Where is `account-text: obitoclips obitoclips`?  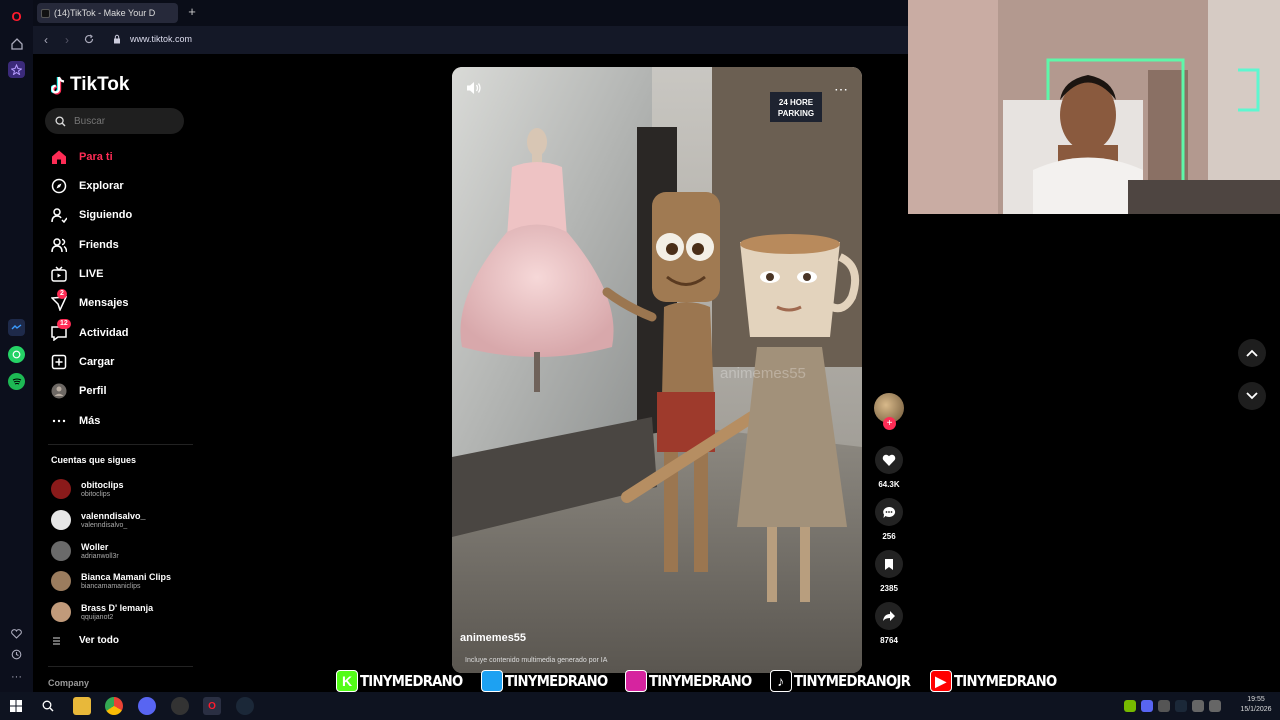 account-text: obitoclips obitoclips is located at coordinates (102, 489).